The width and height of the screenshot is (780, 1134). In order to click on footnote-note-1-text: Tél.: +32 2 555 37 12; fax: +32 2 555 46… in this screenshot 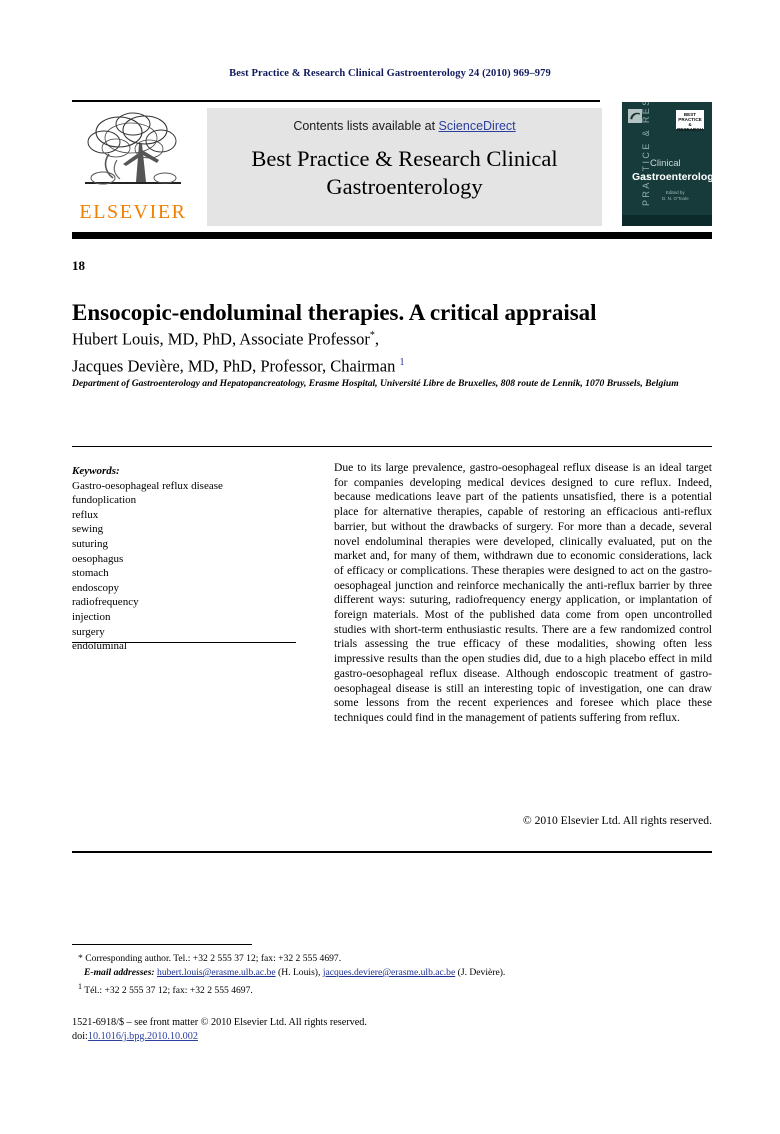, I will do `click(168, 991)`.